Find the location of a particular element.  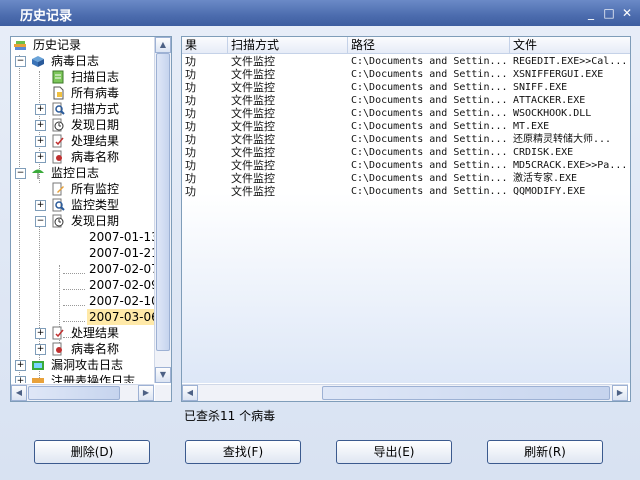

window-title: 历史记录 is located at coordinates (46, 16).